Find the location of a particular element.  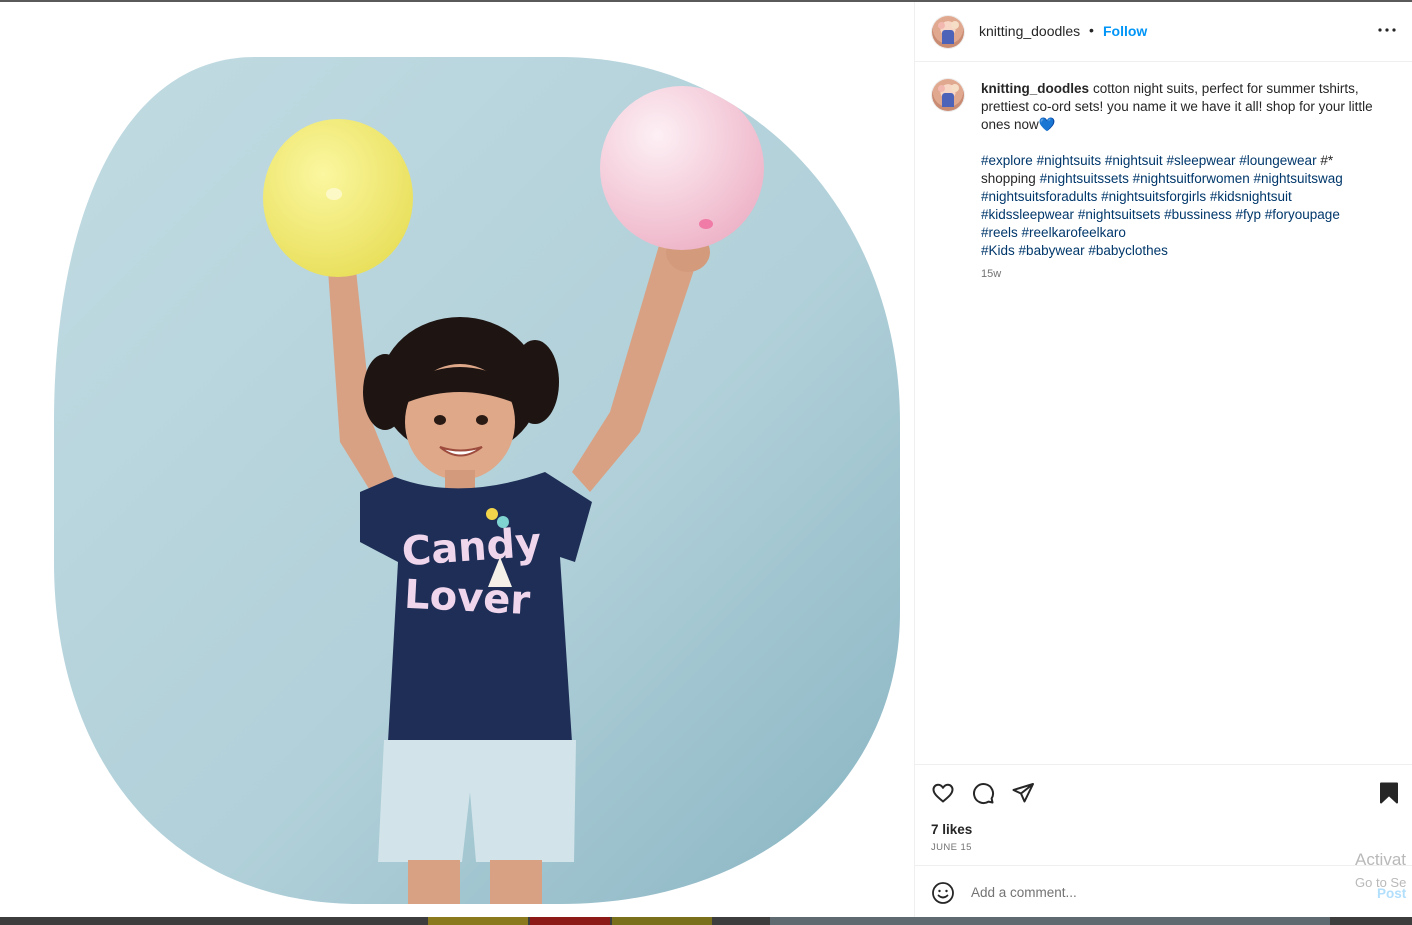

comment-bar: Post Activat Go to Se is located at coordinates (1163, 883).